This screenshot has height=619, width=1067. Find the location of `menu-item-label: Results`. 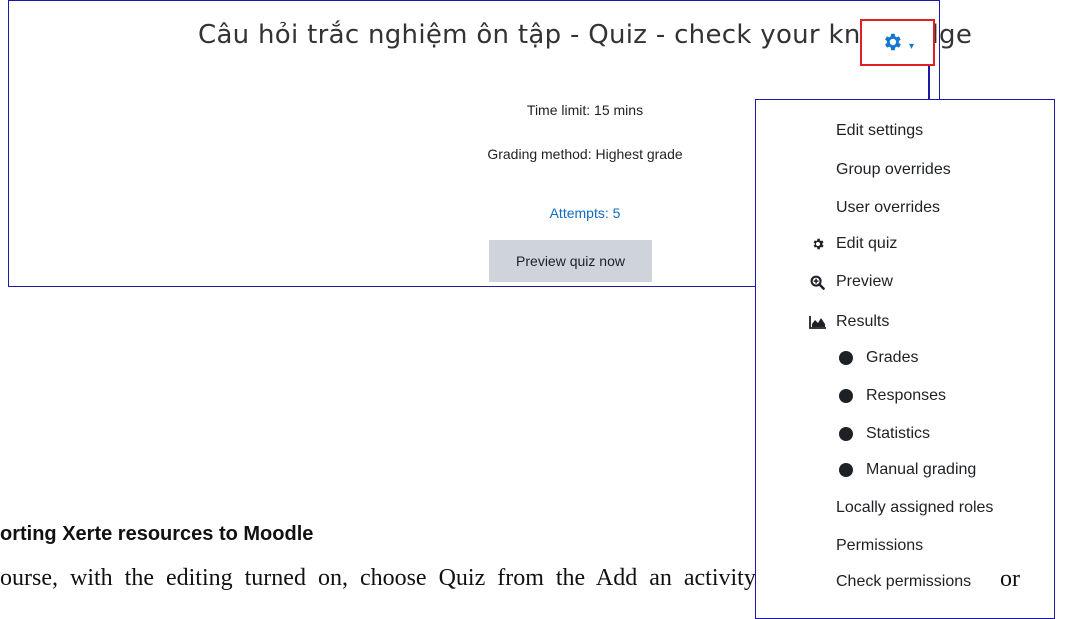

menu-item-label: Results is located at coordinates (863, 321).